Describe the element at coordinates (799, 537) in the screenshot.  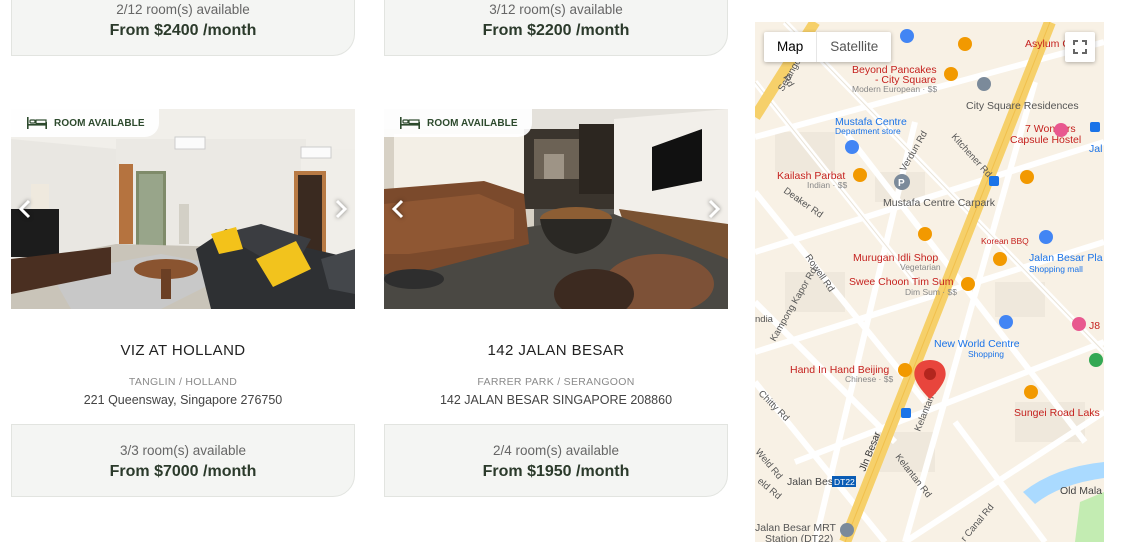
I see `svg-text: Station (DT22)` at that location.